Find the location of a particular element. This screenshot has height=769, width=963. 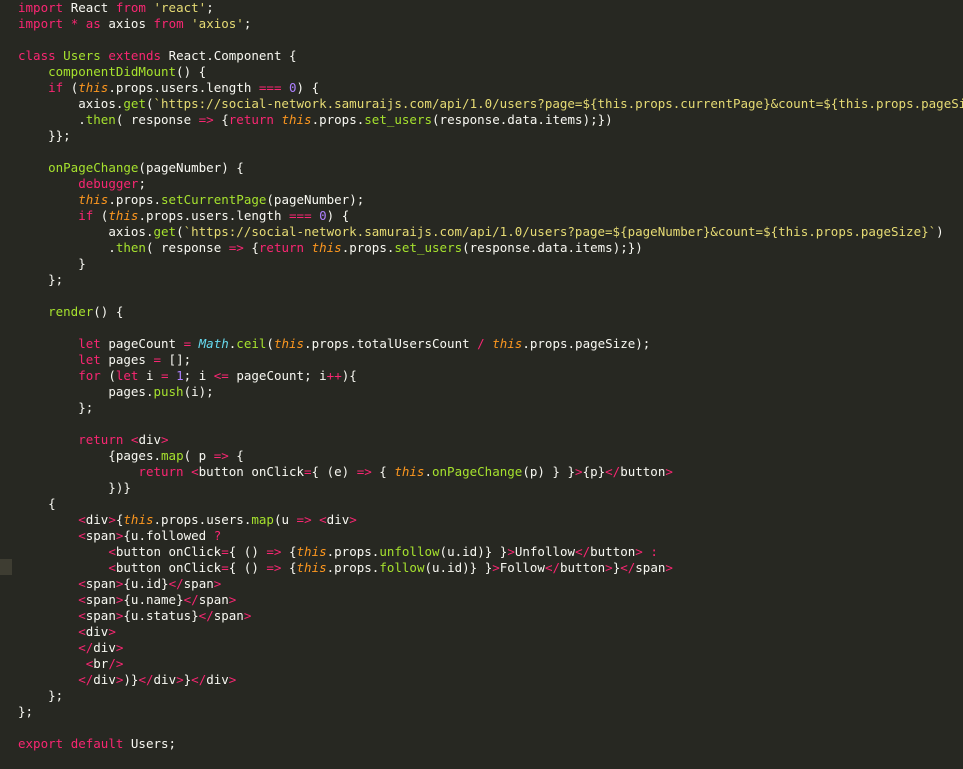

code-line: for (let i = 1; i <= pageCount; i++){ is located at coordinates (481, 376).